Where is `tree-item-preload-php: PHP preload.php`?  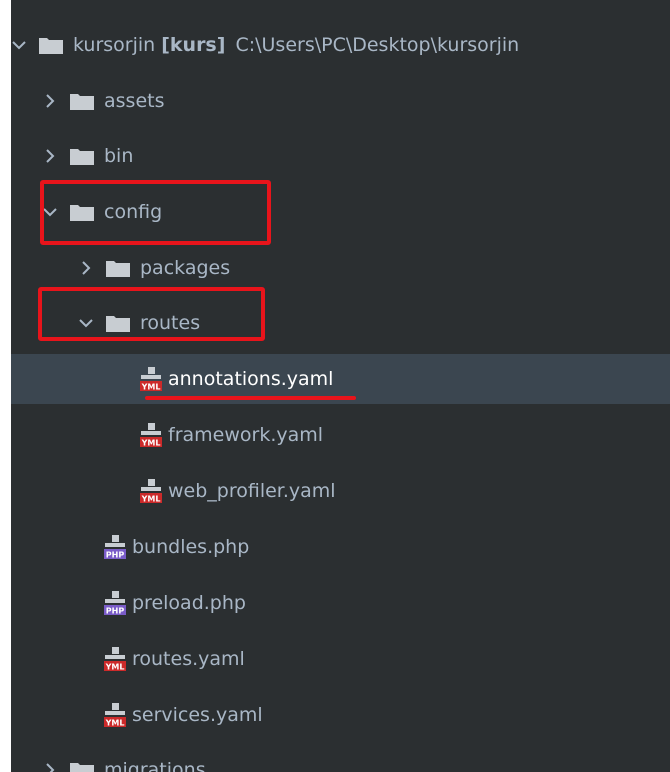
tree-item-preload-php: PHP preload.php is located at coordinates (340, 603).